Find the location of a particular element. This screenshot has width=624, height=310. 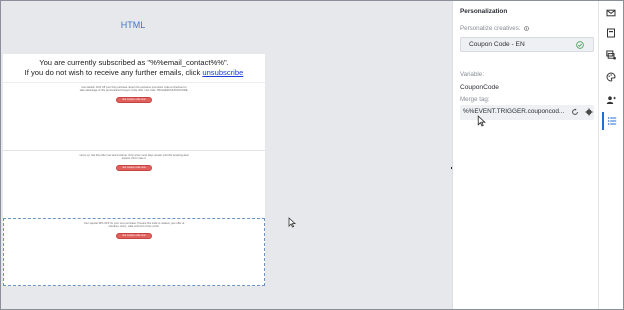

mail-button is located at coordinates (611, 13).